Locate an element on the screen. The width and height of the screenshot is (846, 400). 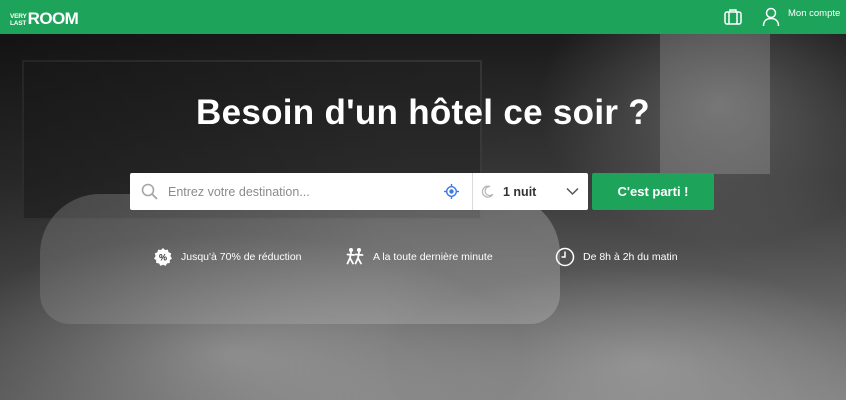
feature-discount-label: Jusqu'à 70% de réduction is located at coordinates (241, 257).